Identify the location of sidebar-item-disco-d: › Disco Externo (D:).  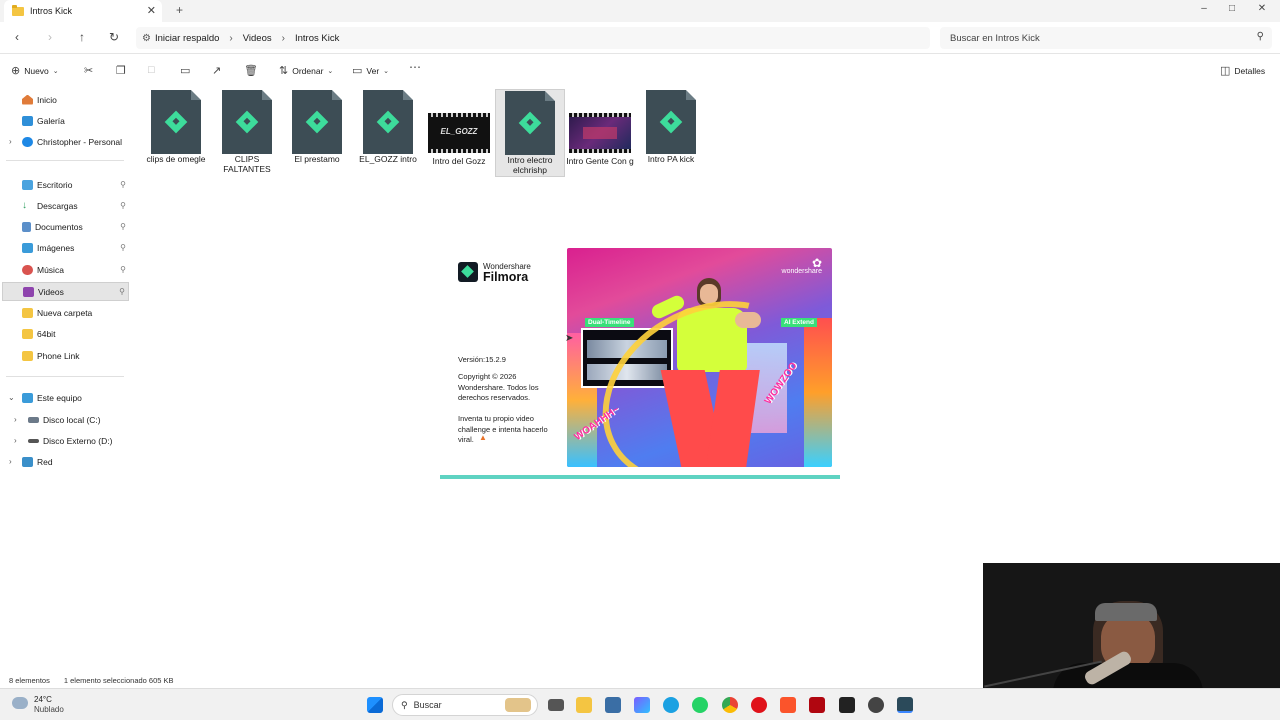
(65, 440).